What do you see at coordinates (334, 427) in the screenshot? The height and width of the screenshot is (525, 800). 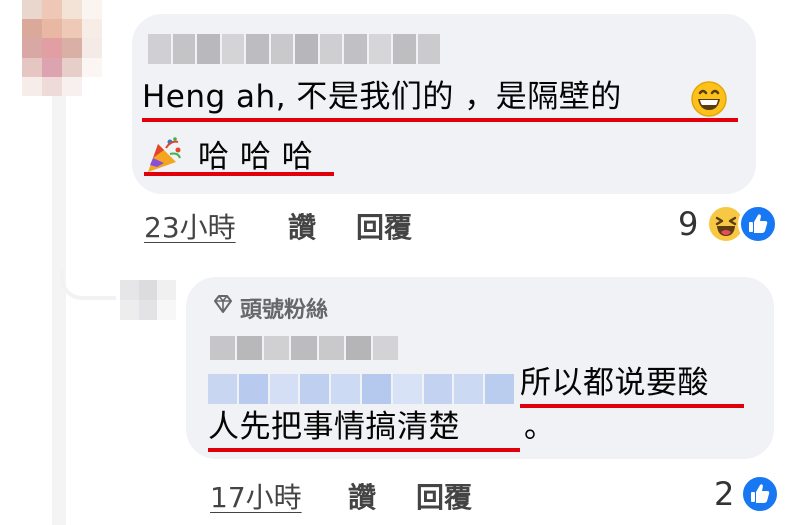 I see `reply-text-line2: 人先把事情搞清楚` at bounding box center [334, 427].